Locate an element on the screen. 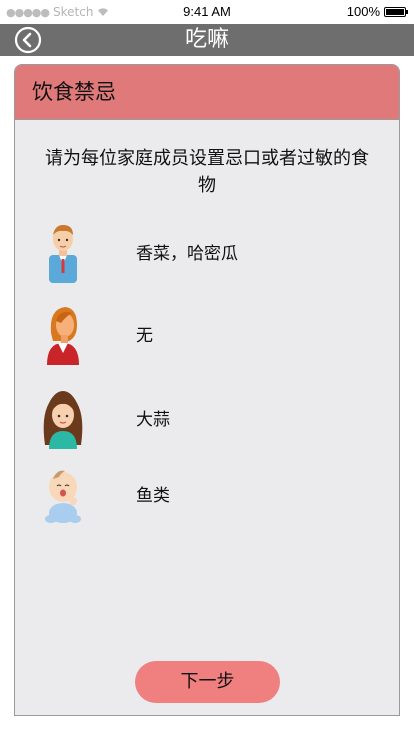 The height and width of the screenshot is (736, 414). list-item-member: 香菜，哈密瓜 is located at coordinates (207, 253).